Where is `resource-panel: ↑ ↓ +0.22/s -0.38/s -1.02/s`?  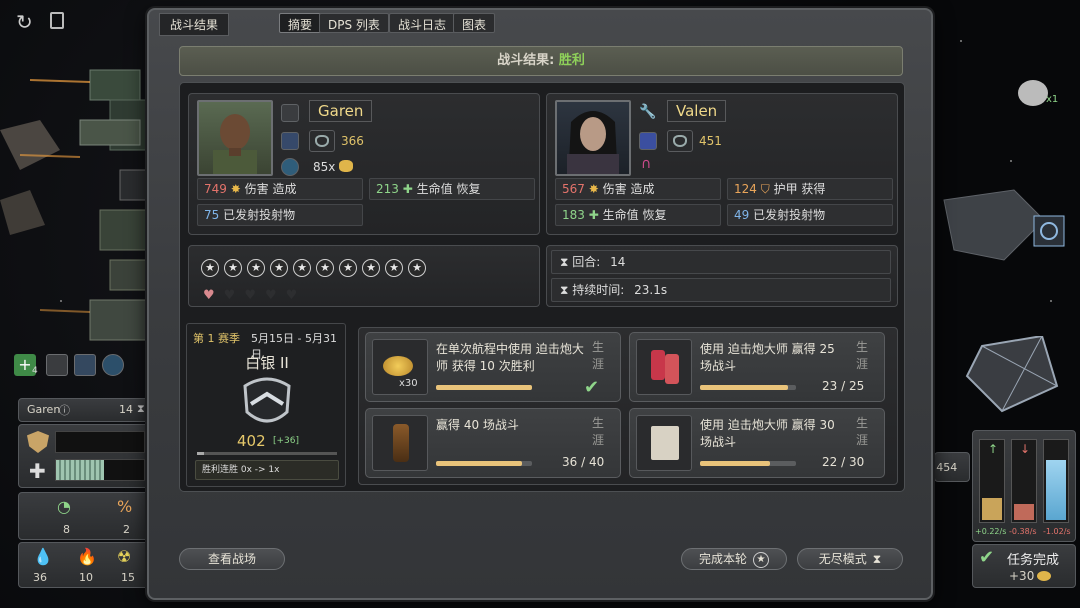 resource-panel: ↑ ↓ +0.22/s -0.38/s -1.02/s is located at coordinates (1024, 486).